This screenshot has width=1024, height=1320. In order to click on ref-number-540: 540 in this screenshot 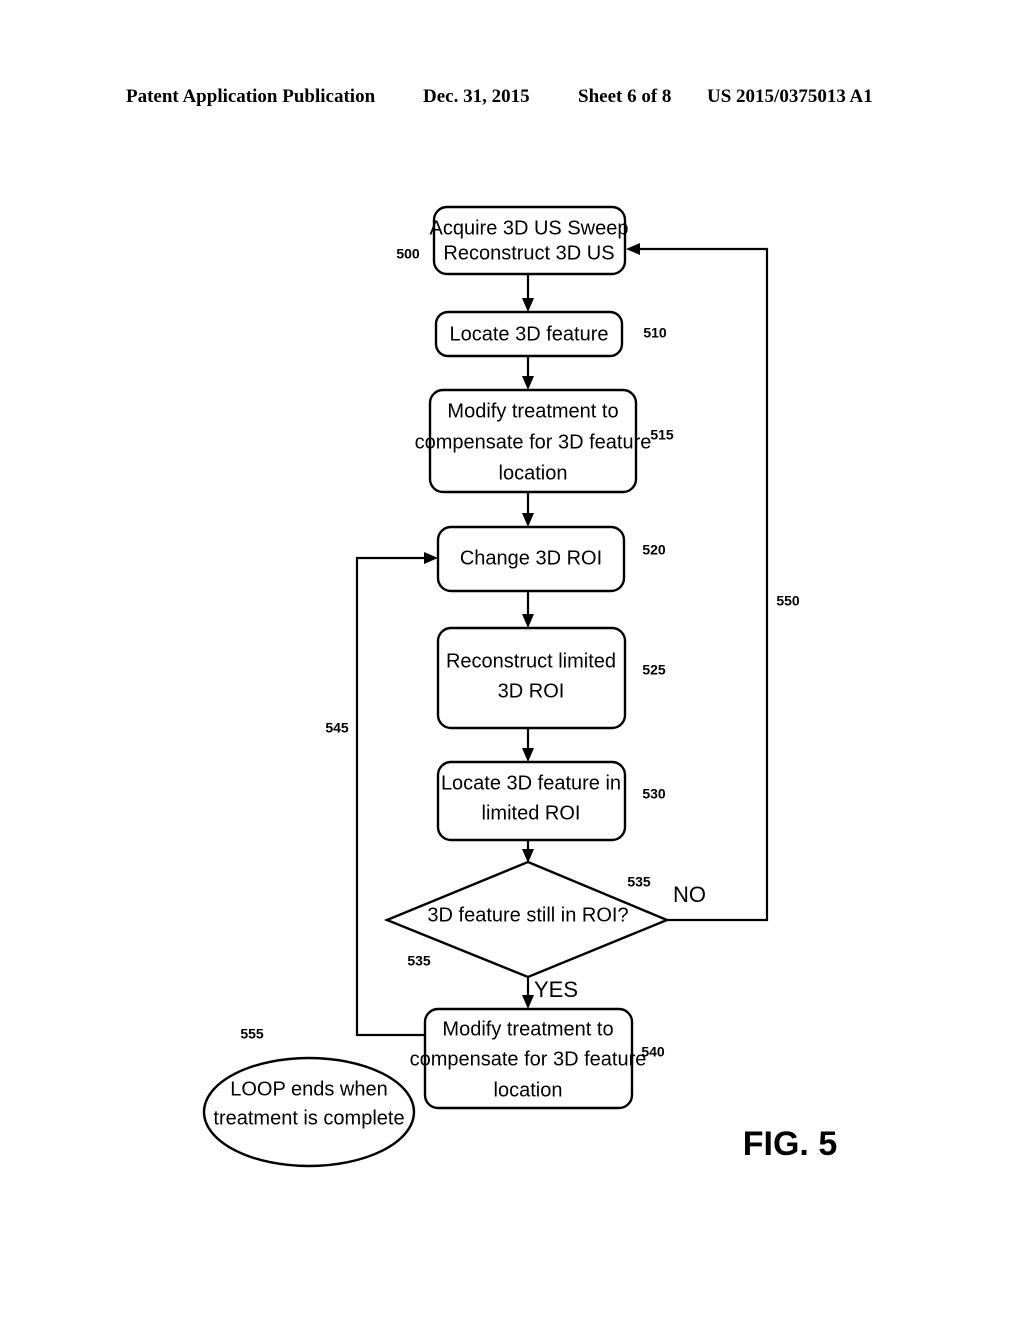, I will do `click(653, 1052)`.